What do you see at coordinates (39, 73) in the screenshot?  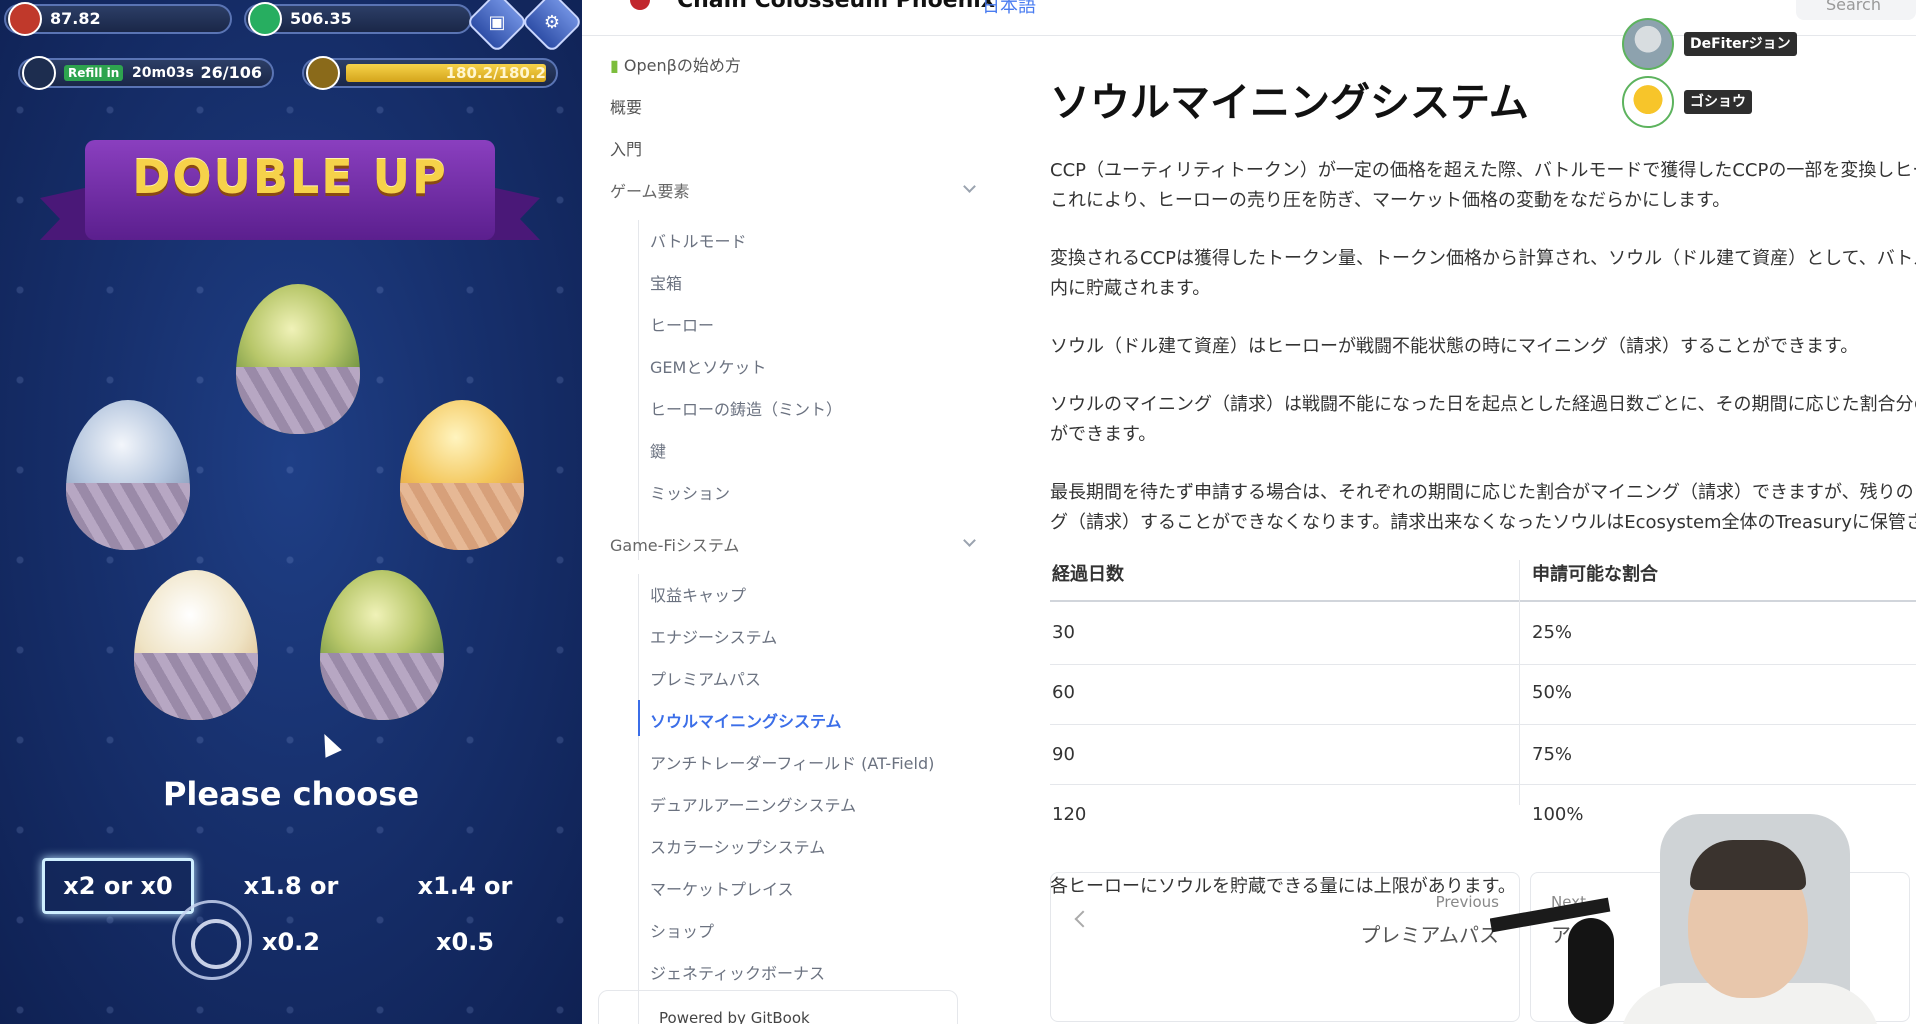 I see `lightning-icon` at bounding box center [39, 73].